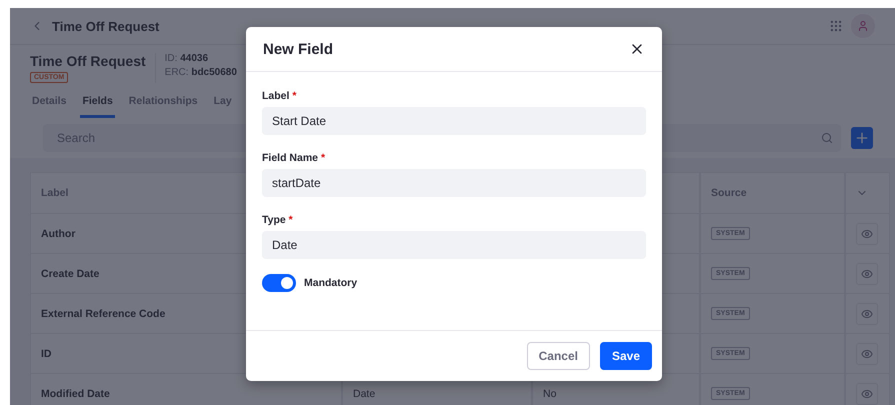 The height and width of the screenshot is (405, 895). Describe the element at coordinates (294, 158) in the screenshot. I see `field-label: Field Name *` at that location.